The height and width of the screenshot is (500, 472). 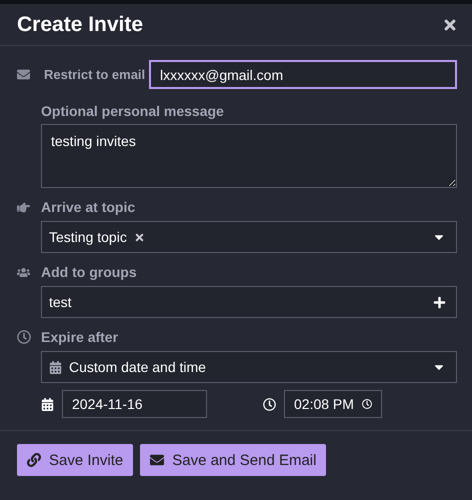 I want to click on groups-field: test, so click(x=249, y=302).